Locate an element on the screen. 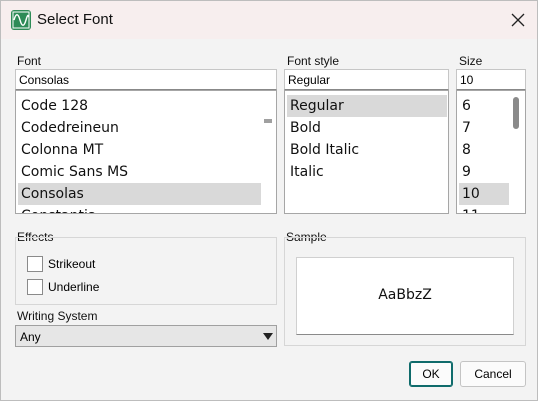 Image resolution: width=538 pixels, height=401 pixels. size-list-item: 6 is located at coordinates (484, 106).